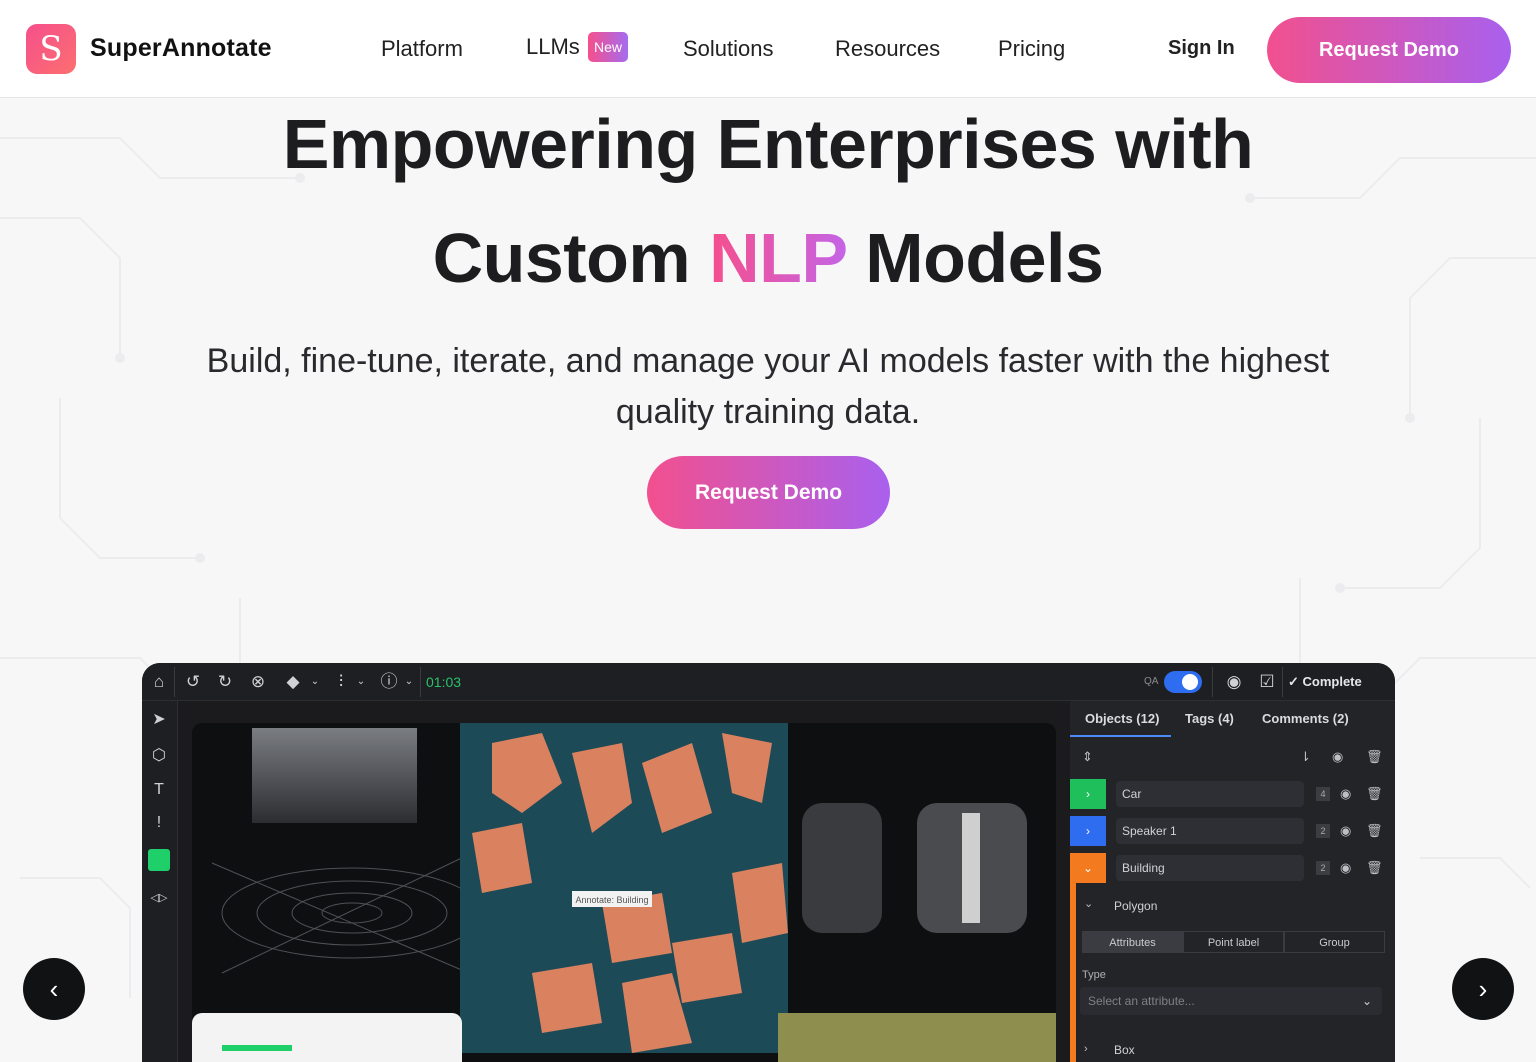 This screenshot has height=1062, width=1536. Describe the element at coordinates (561, 258) in the screenshot. I see `hero-title-custom: Custom` at that location.